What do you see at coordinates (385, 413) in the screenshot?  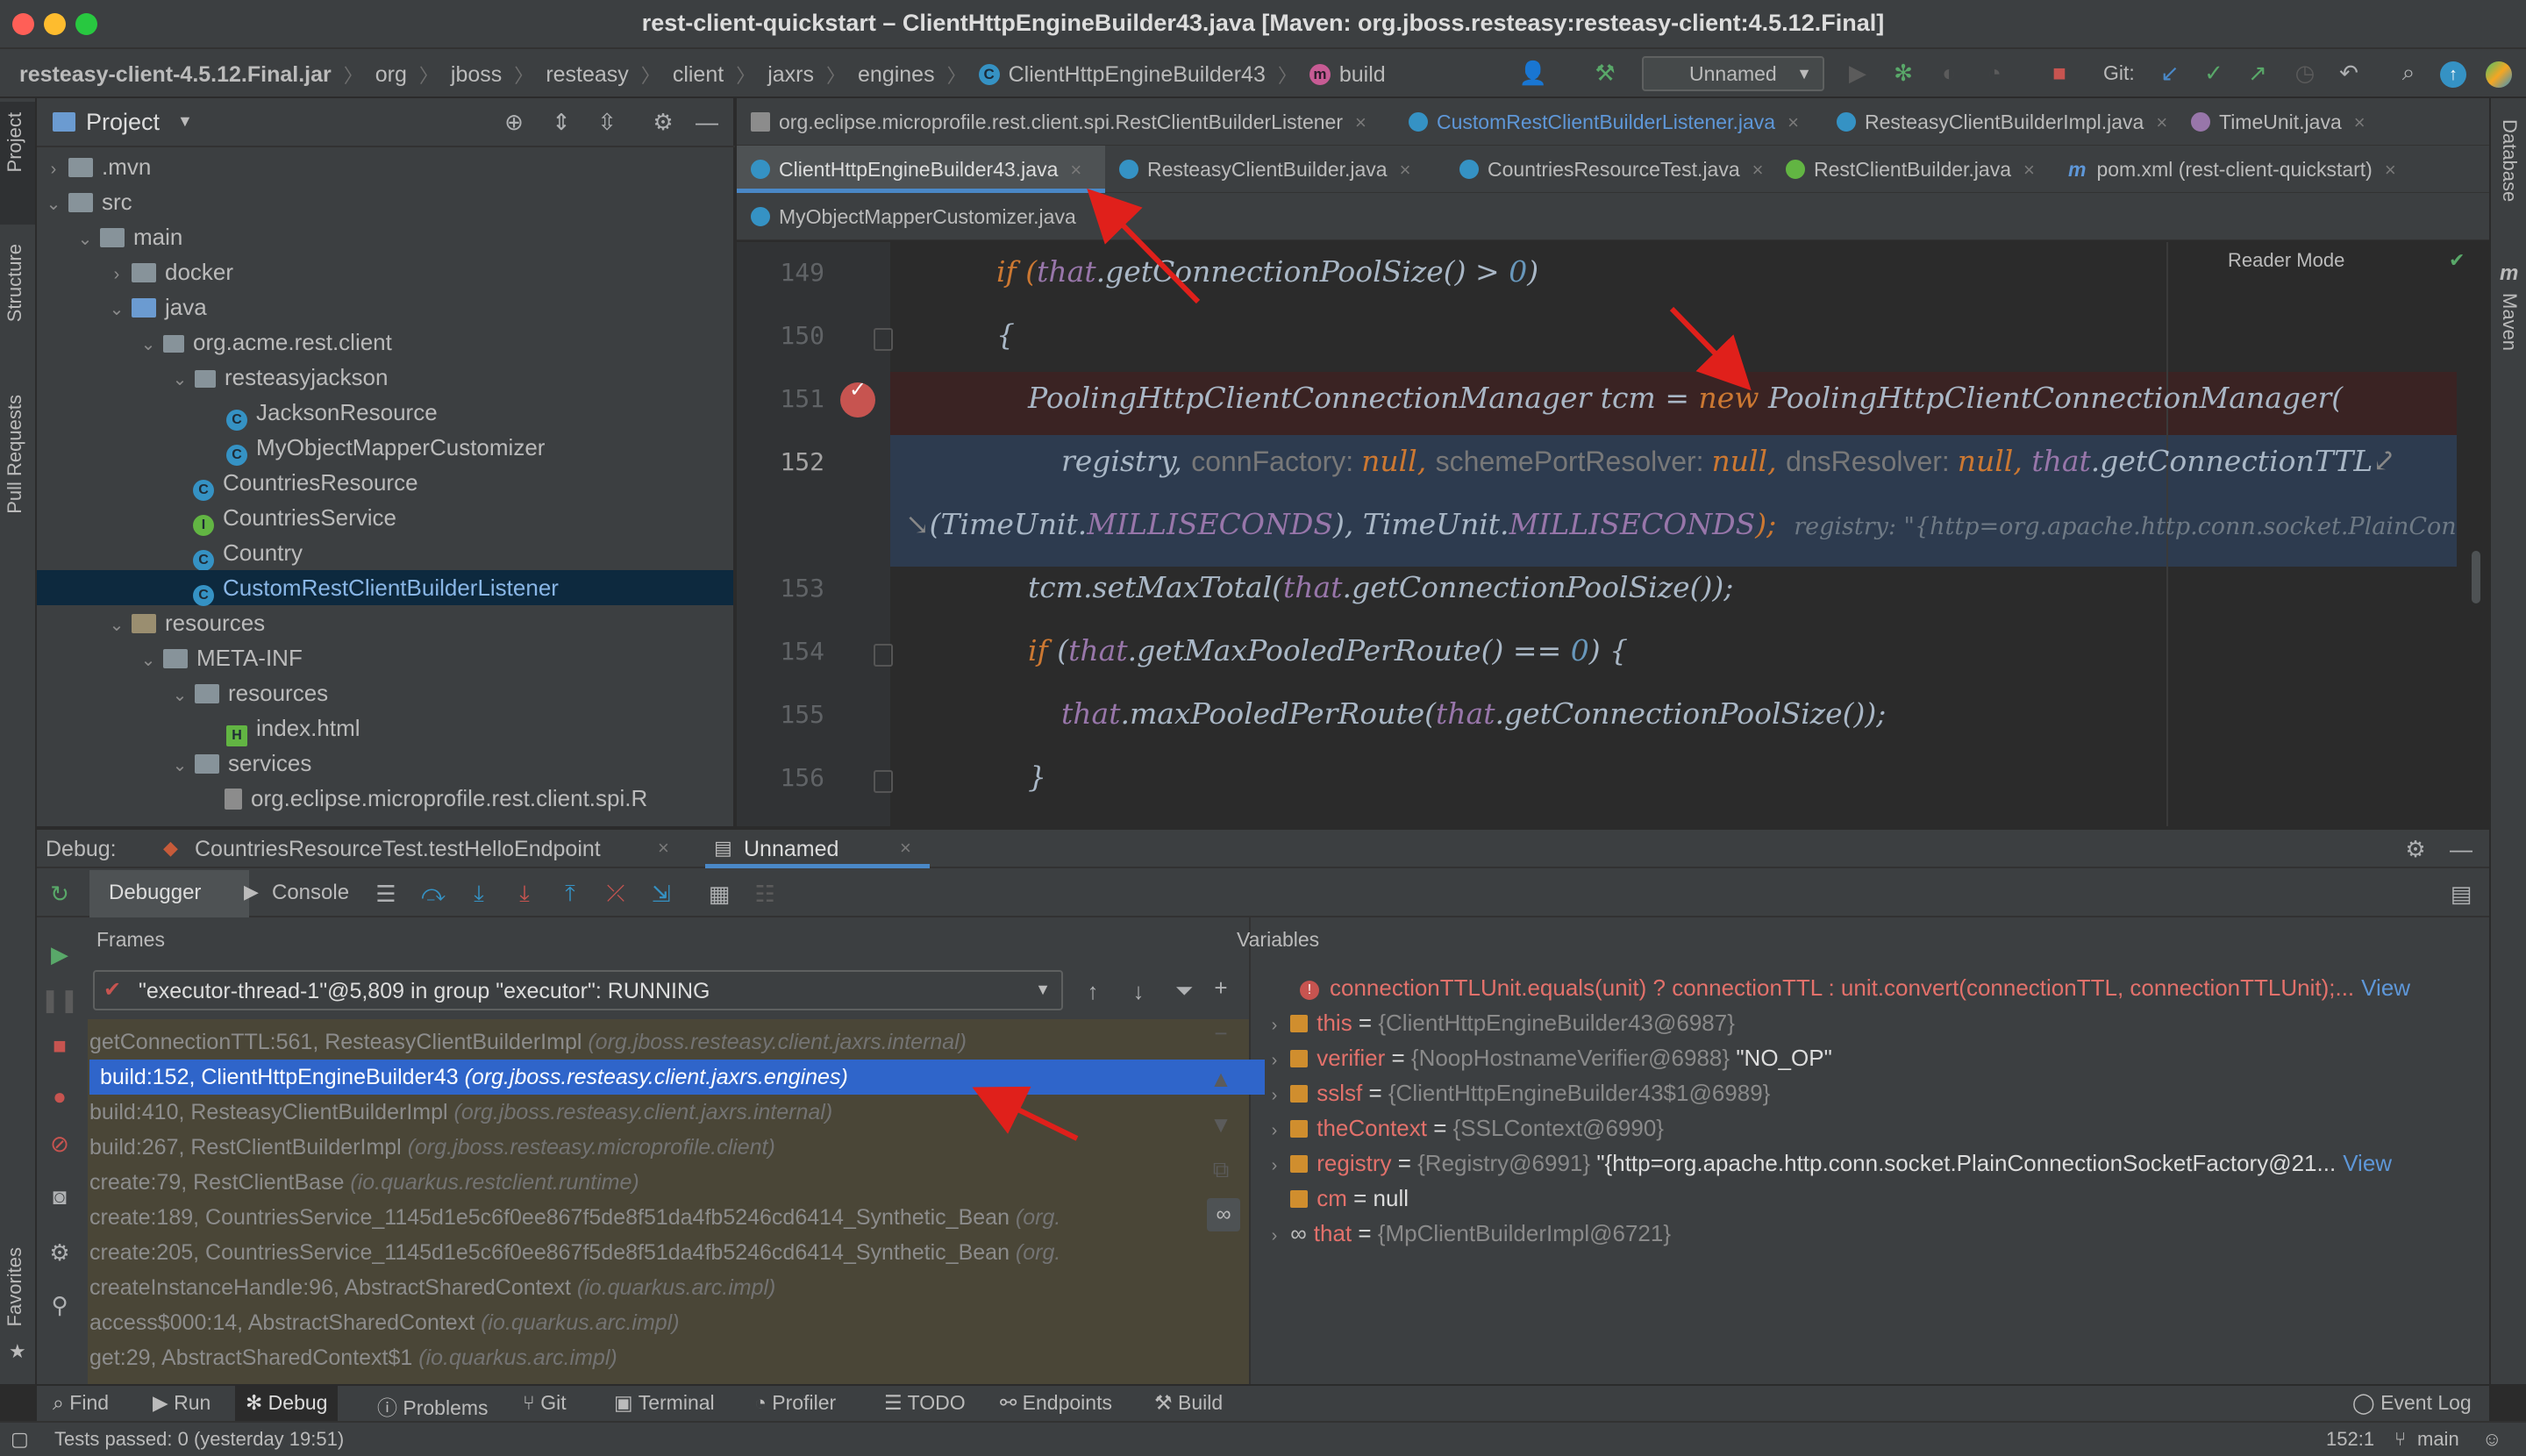 I see `tree-item-jacksonresource: C JacksonResource` at bounding box center [385, 413].